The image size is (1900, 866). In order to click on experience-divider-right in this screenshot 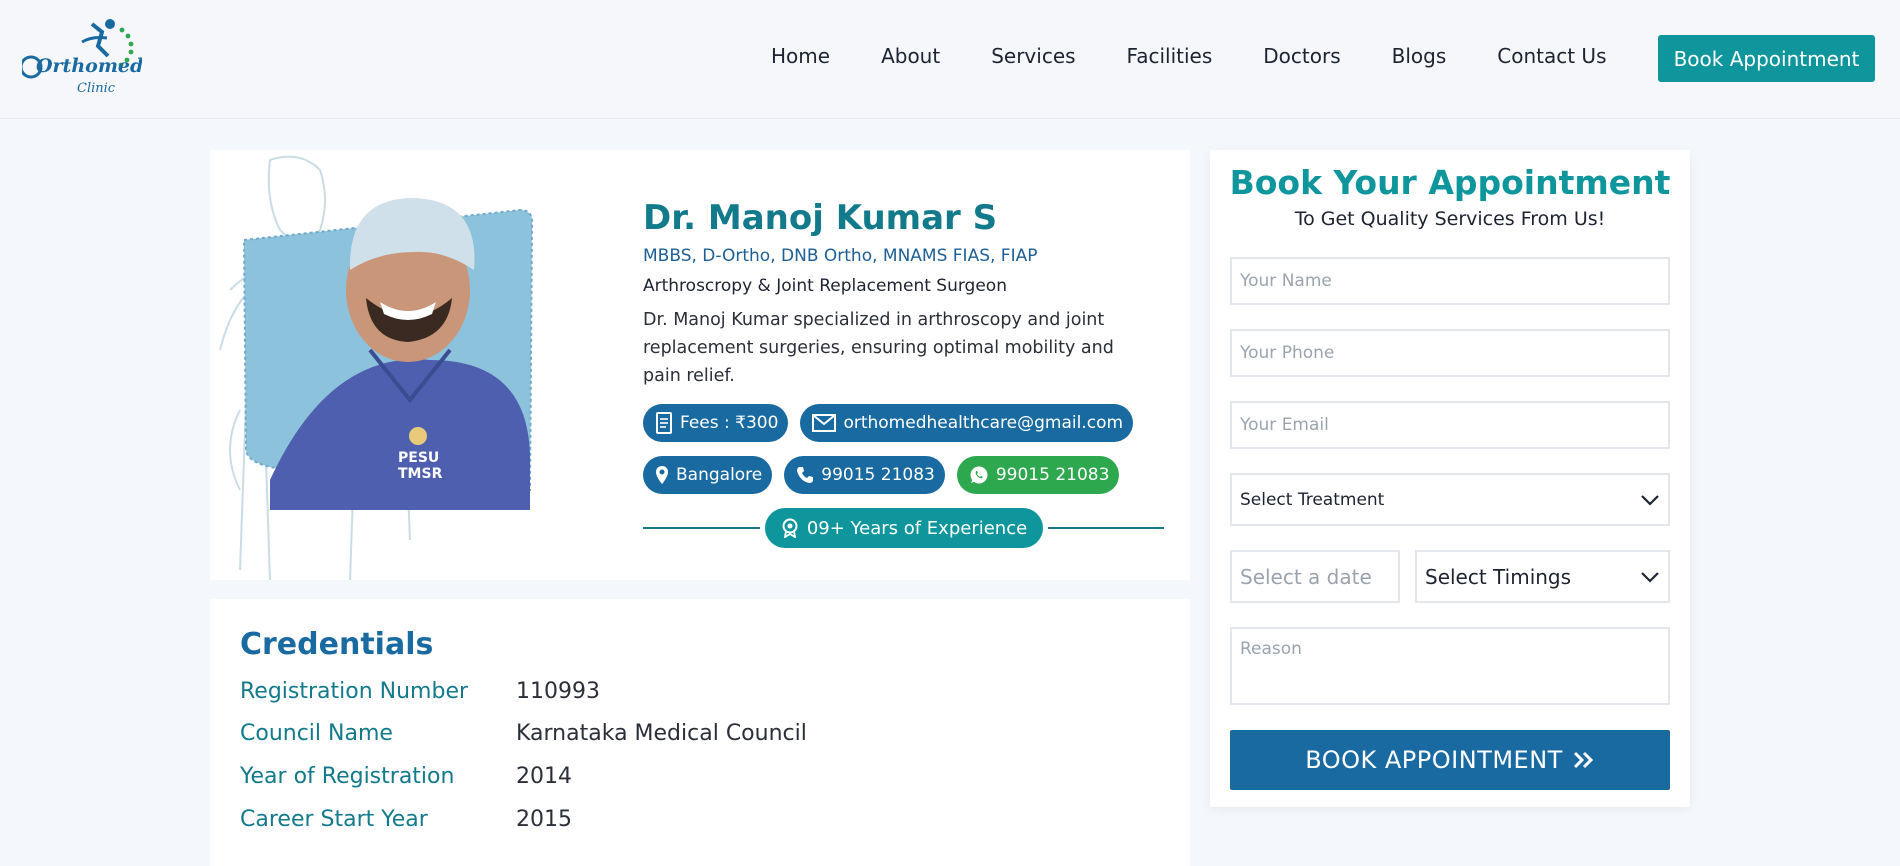, I will do `click(1106, 528)`.